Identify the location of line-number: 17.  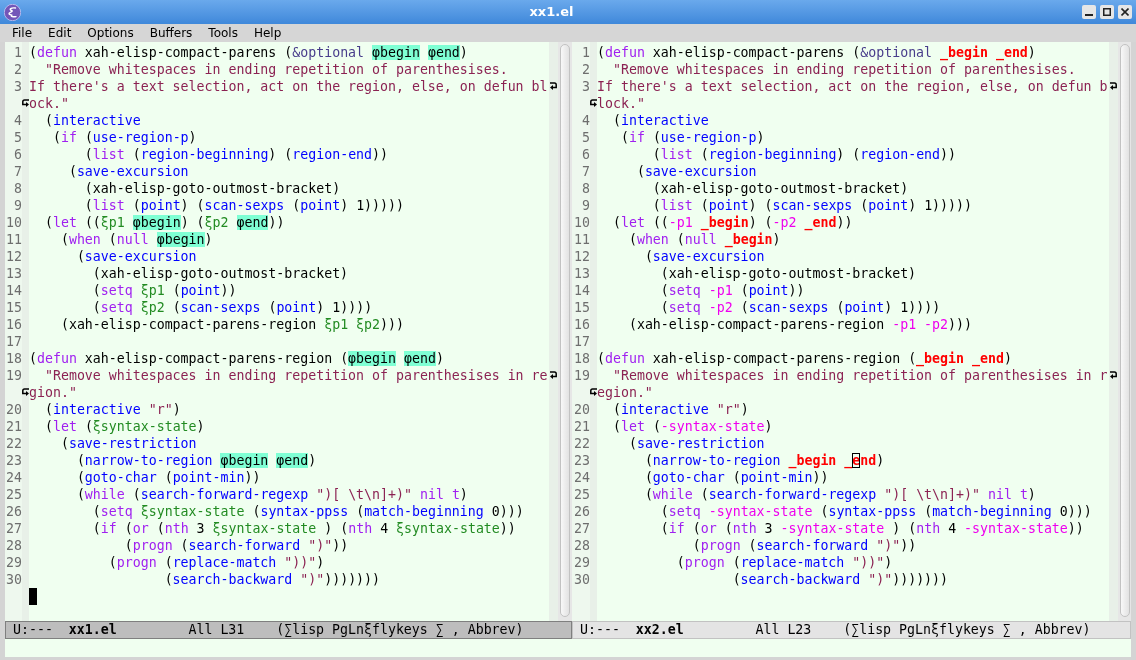
(14, 341).